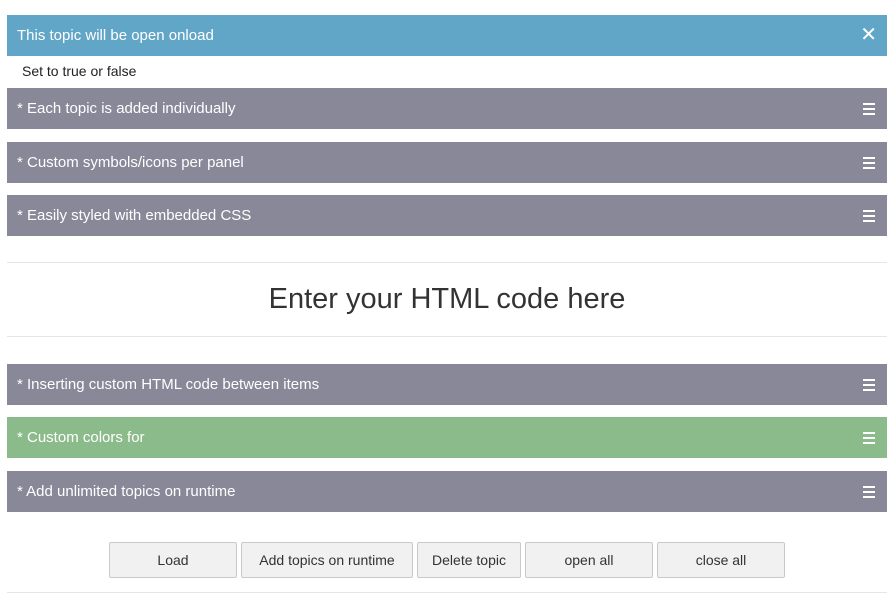 This screenshot has height=594, width=896. I want to click on open-all-button: open all, so click(589, 560).